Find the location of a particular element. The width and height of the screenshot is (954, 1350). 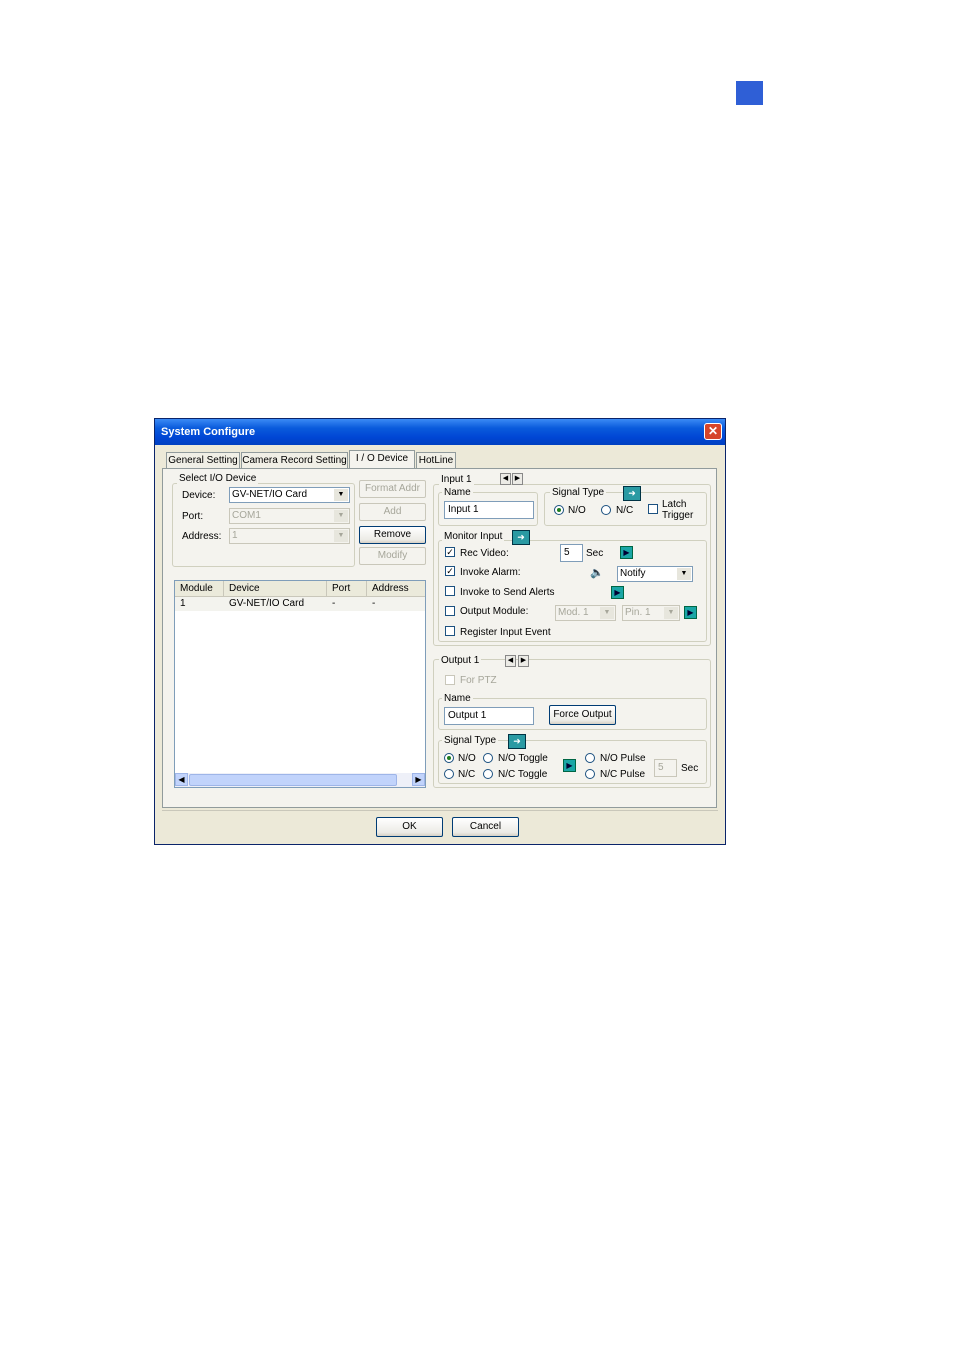

output-nc-pulse-label: N/C Pulse is located at coordinates (623, 774).